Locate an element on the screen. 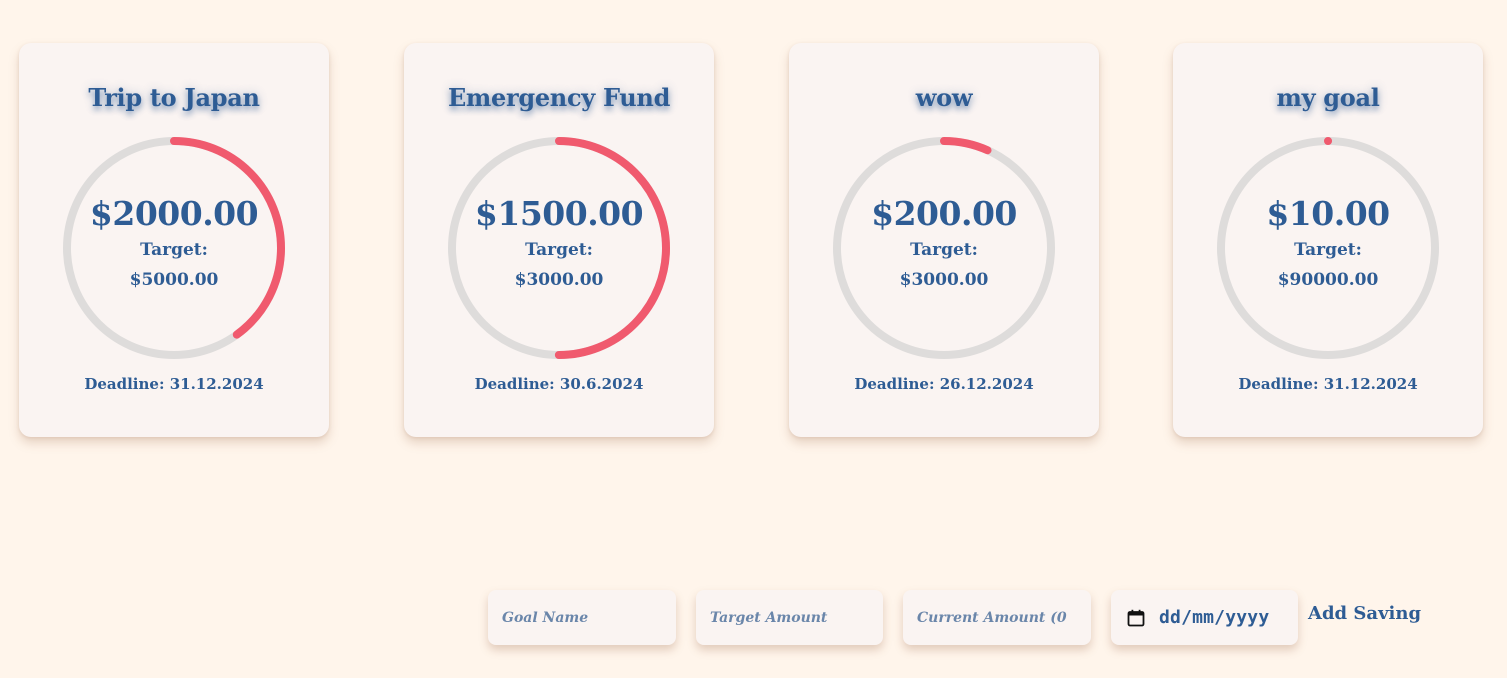 The image size is (1507, 678). target-amount-input is located at coordinates (789, 617).